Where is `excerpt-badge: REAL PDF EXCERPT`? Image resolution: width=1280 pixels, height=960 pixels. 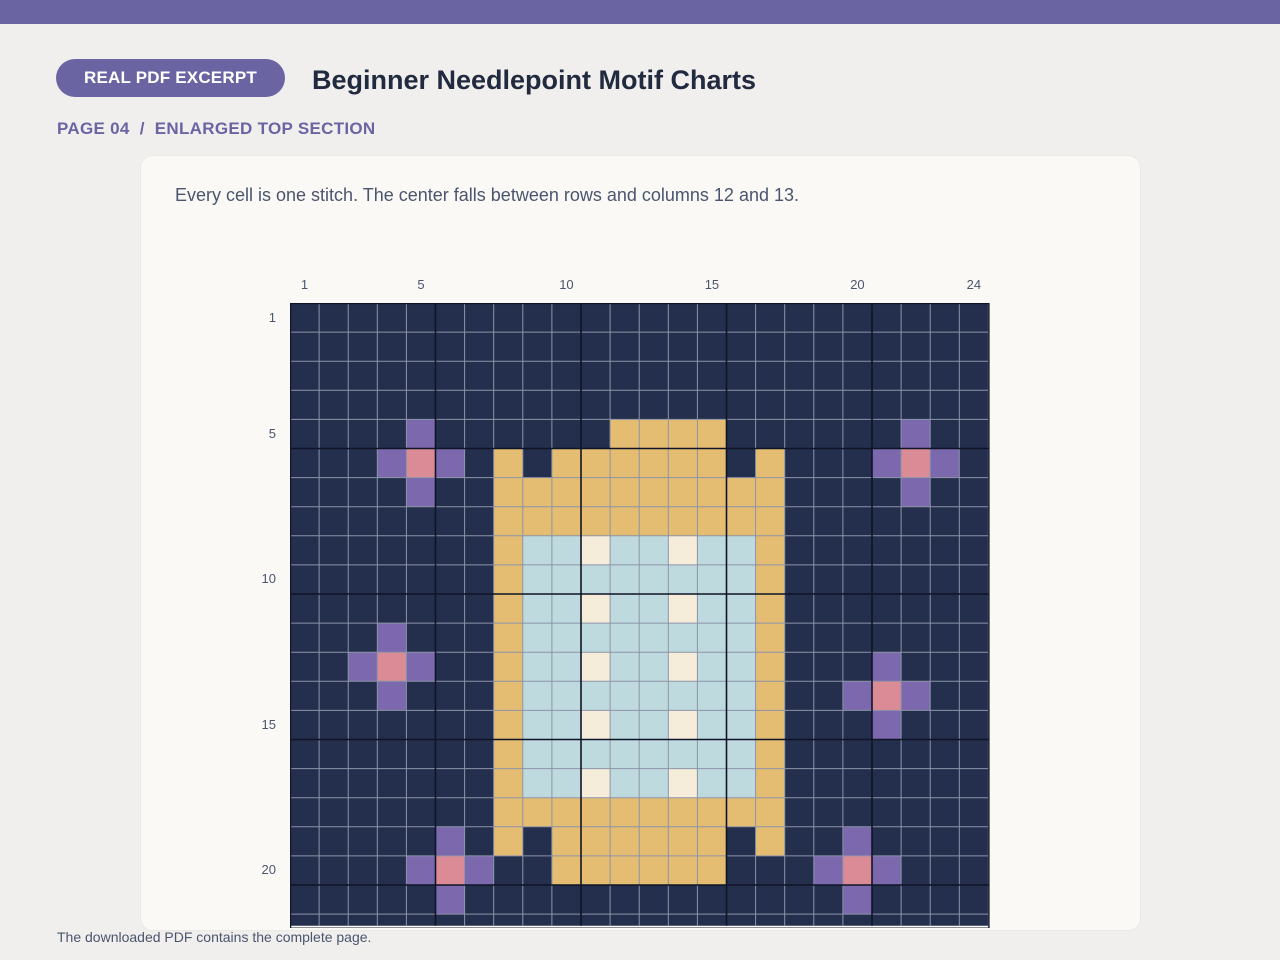 excerpt-badge: REAL PDF EXCERPT is located at coordinates (170, 78).